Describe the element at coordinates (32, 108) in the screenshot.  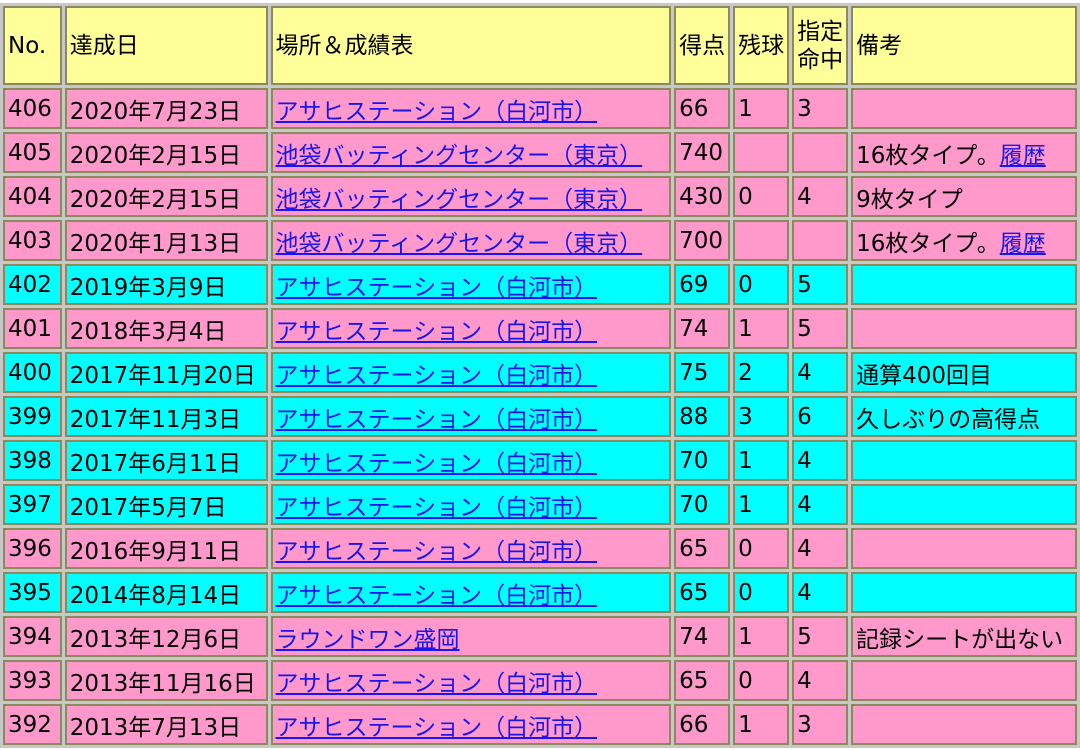
I see `cell-no: 406` at that location.